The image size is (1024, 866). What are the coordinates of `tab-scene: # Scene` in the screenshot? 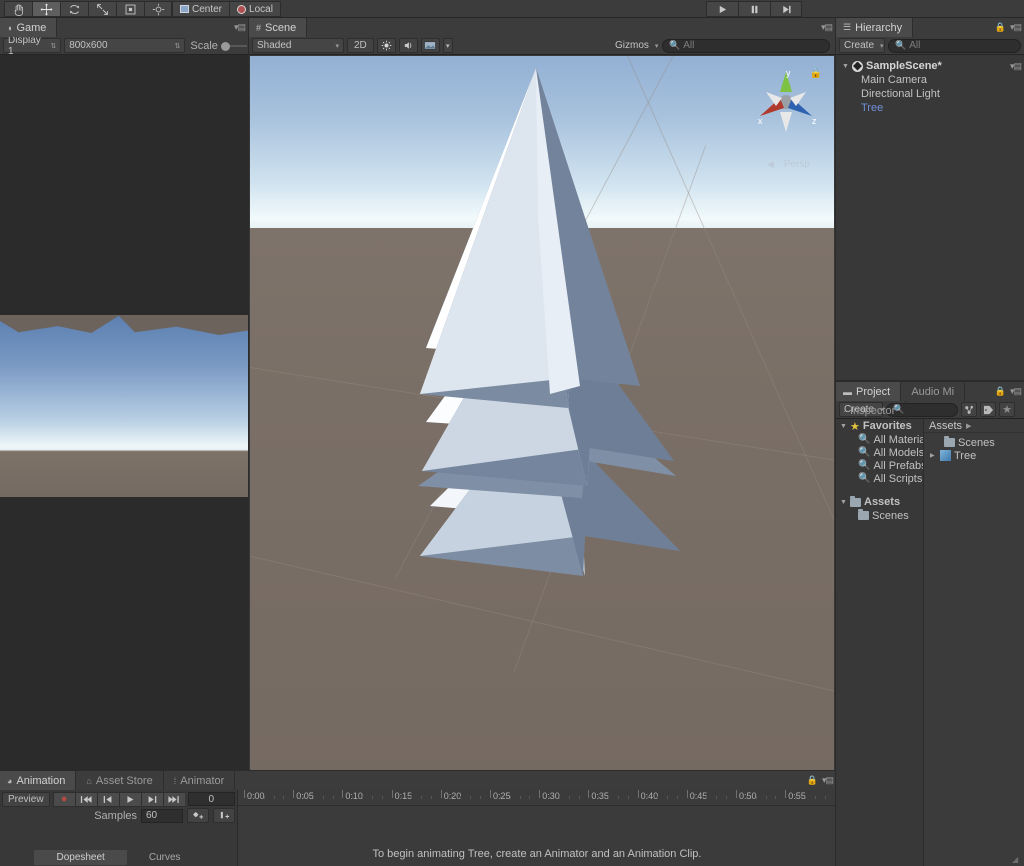 It's located at (278, 27).